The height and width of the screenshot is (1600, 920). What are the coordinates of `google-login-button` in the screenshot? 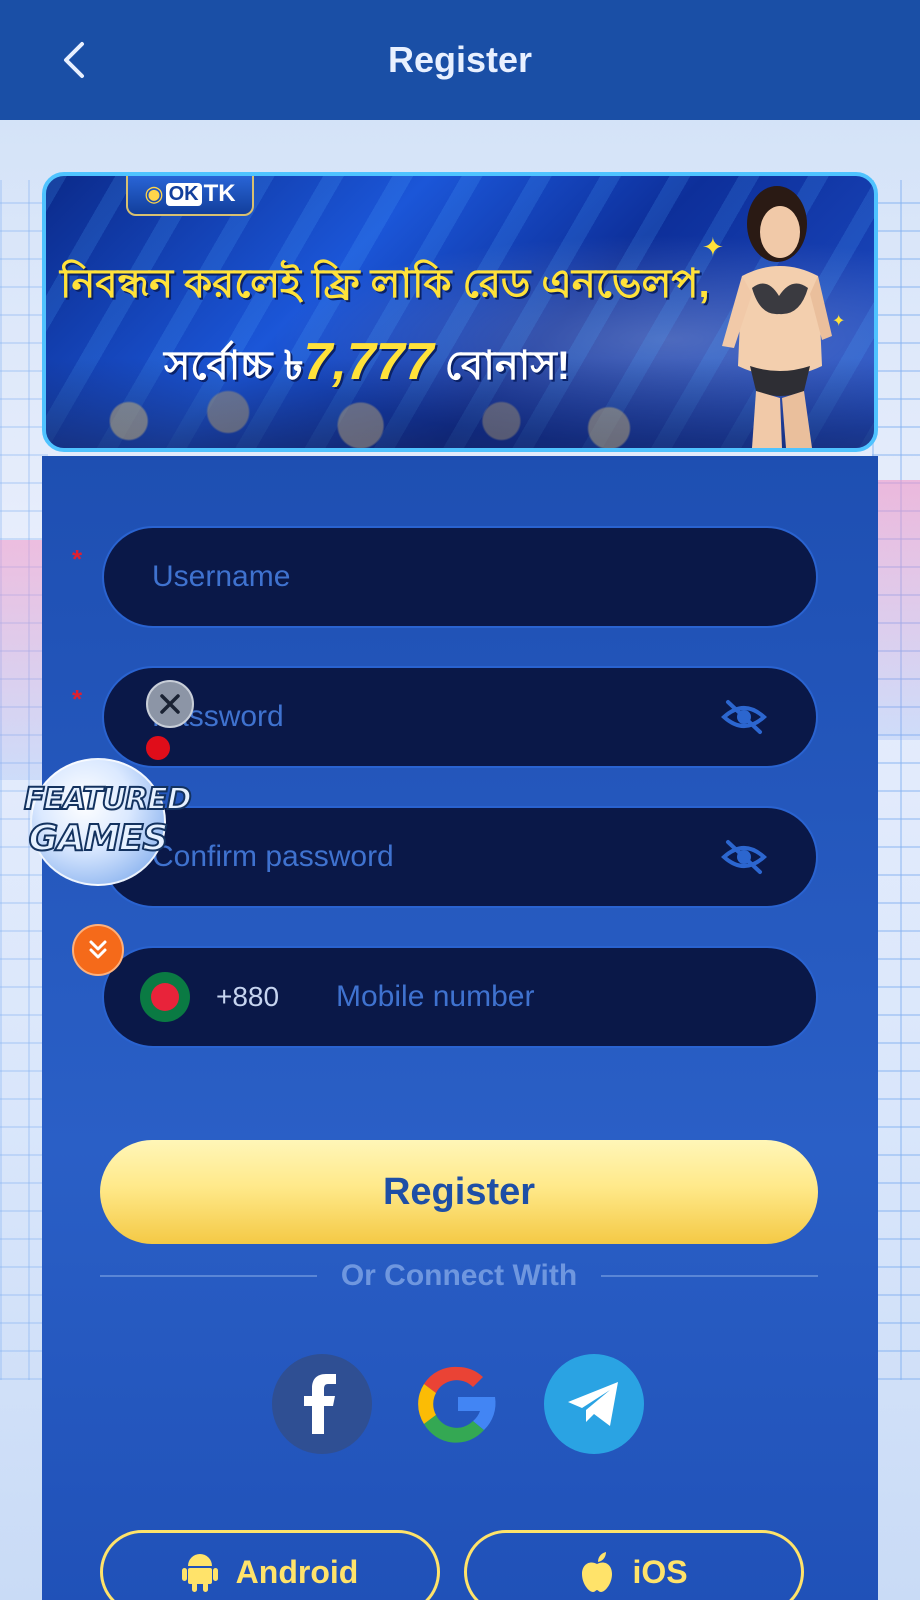 It's located at (458, 1404).